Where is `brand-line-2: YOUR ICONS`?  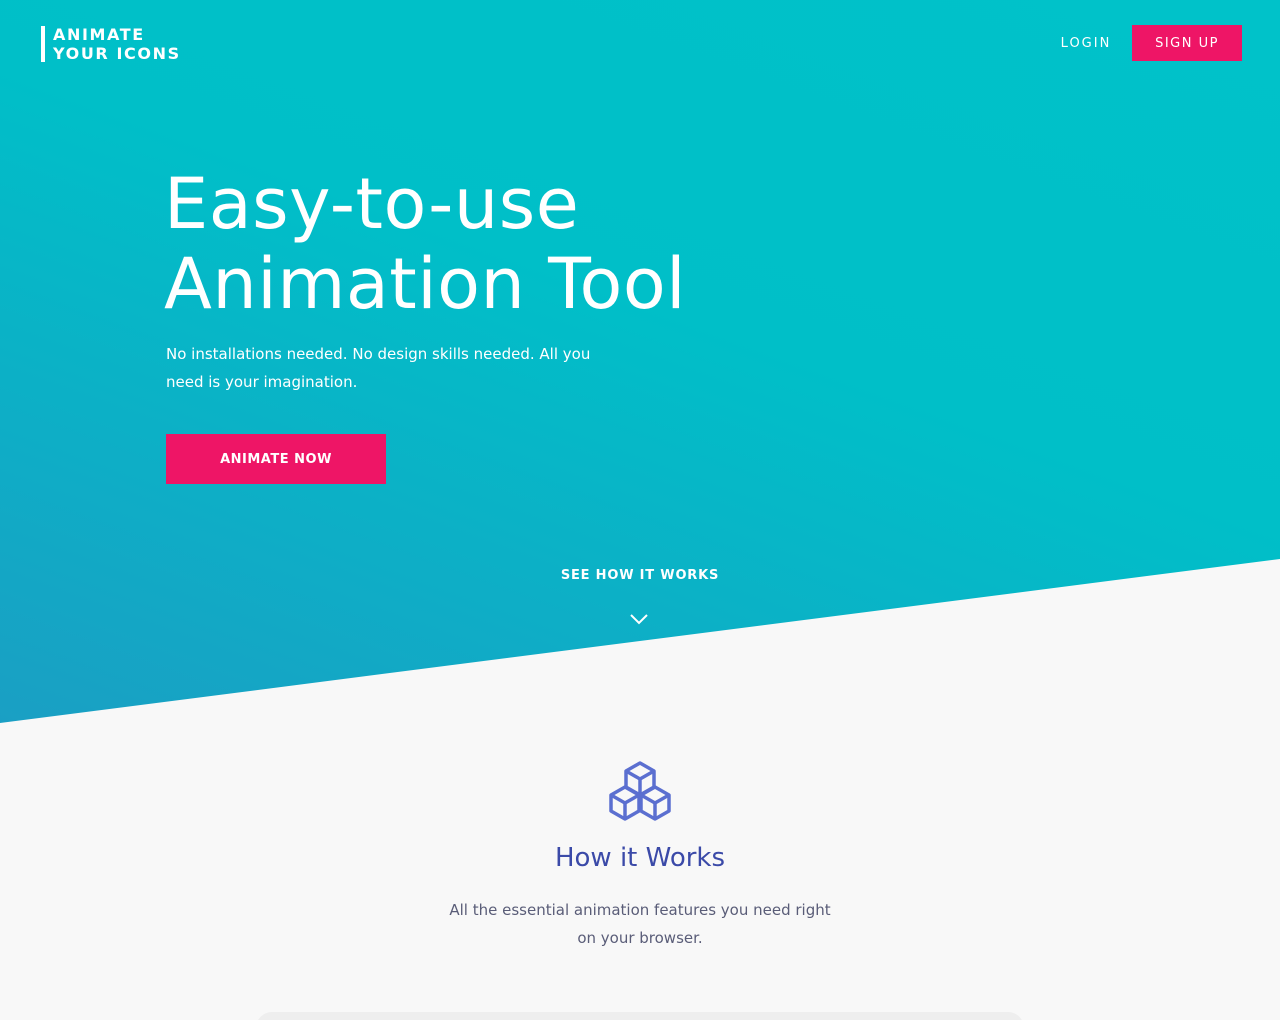
brand-line-2: YOUR ICONS is located at coordinates (117, 53).